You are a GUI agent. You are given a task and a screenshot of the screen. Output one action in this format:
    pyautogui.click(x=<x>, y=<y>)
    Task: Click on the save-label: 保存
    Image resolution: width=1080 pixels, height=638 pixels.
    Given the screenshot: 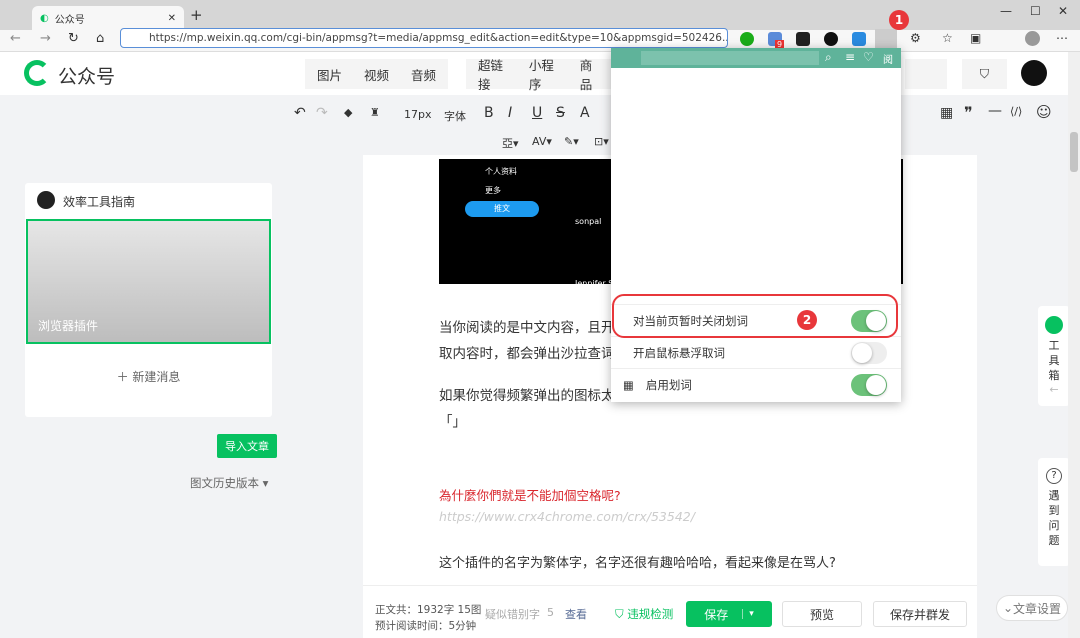 What is the action you would take?
    pyautogui.click(x=716, y=614)
    